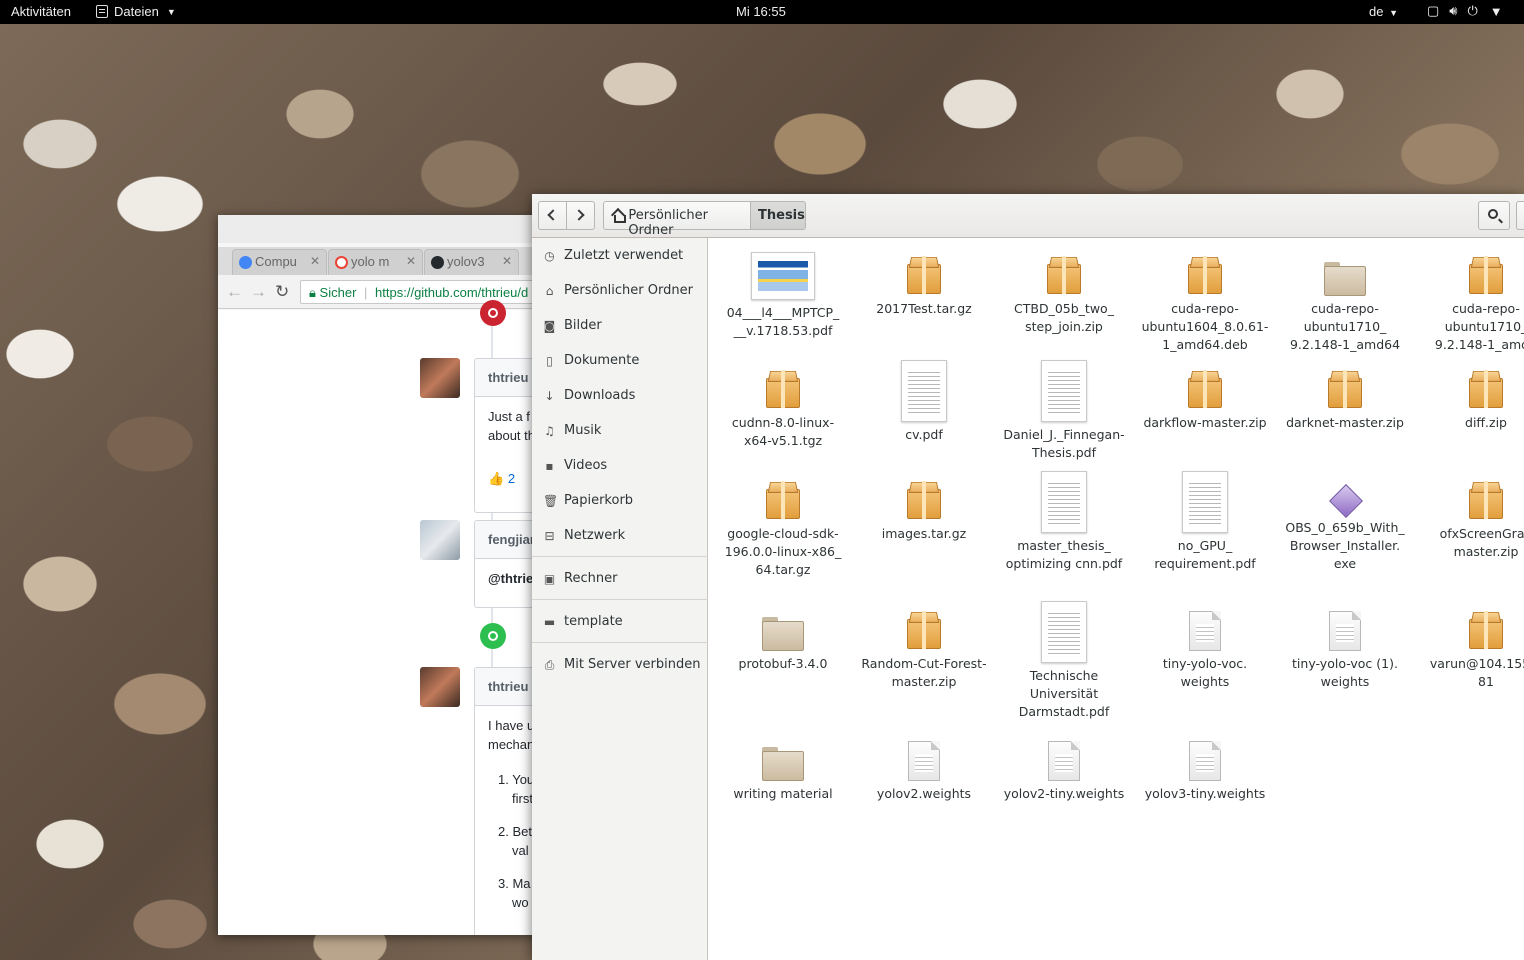 The height and width of the screenshot is (960, 1524). I want to click on file-item: images.tar.gz, so click(924, 507).